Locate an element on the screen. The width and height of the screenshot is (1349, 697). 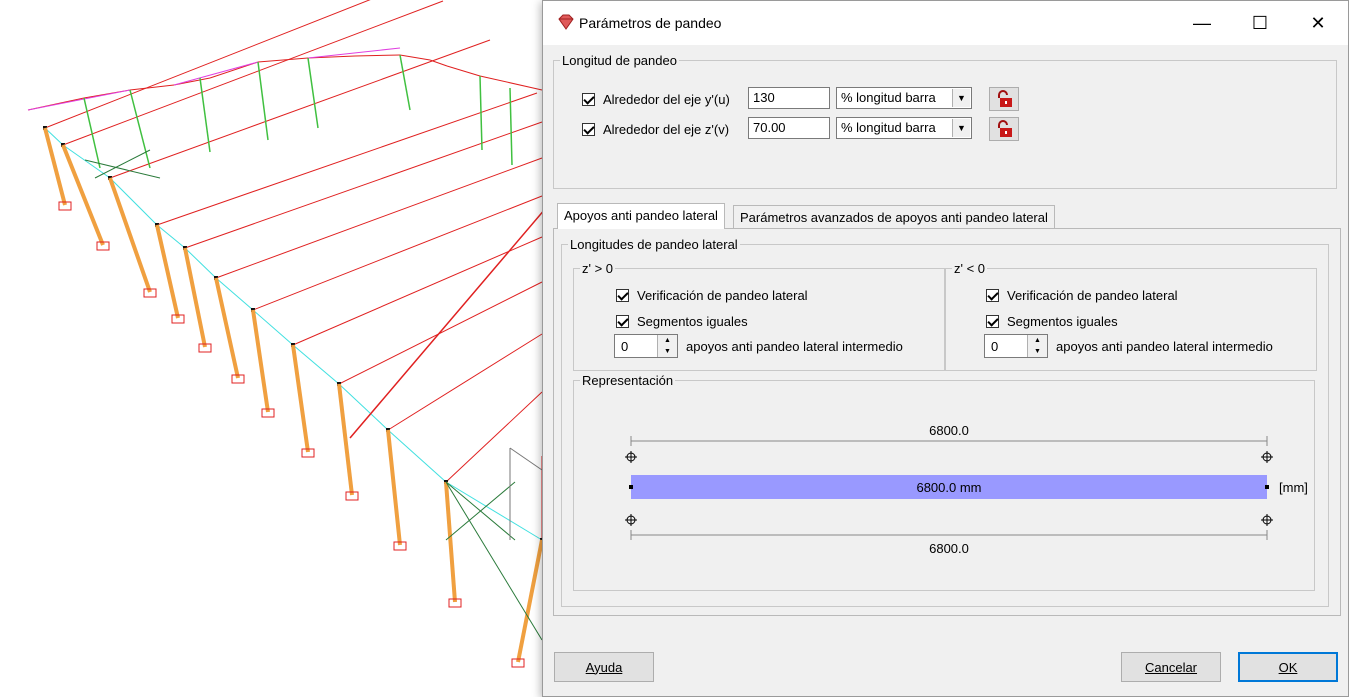
zneg-supports-label: apoyos anti pandeo lateral intermedio is located at coordinates (1164, 346).